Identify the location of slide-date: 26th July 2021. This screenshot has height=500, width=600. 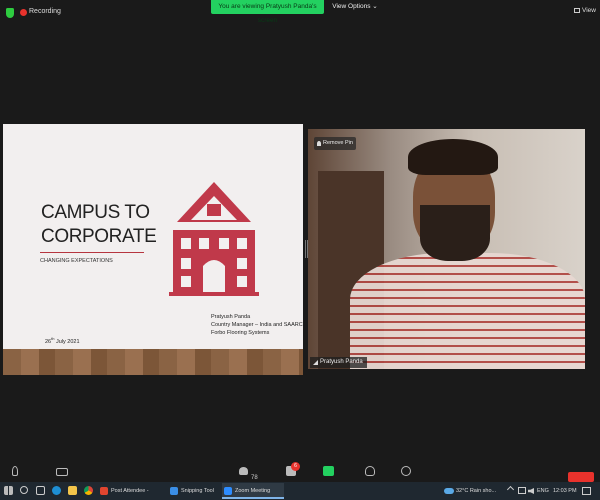
(62, 340).